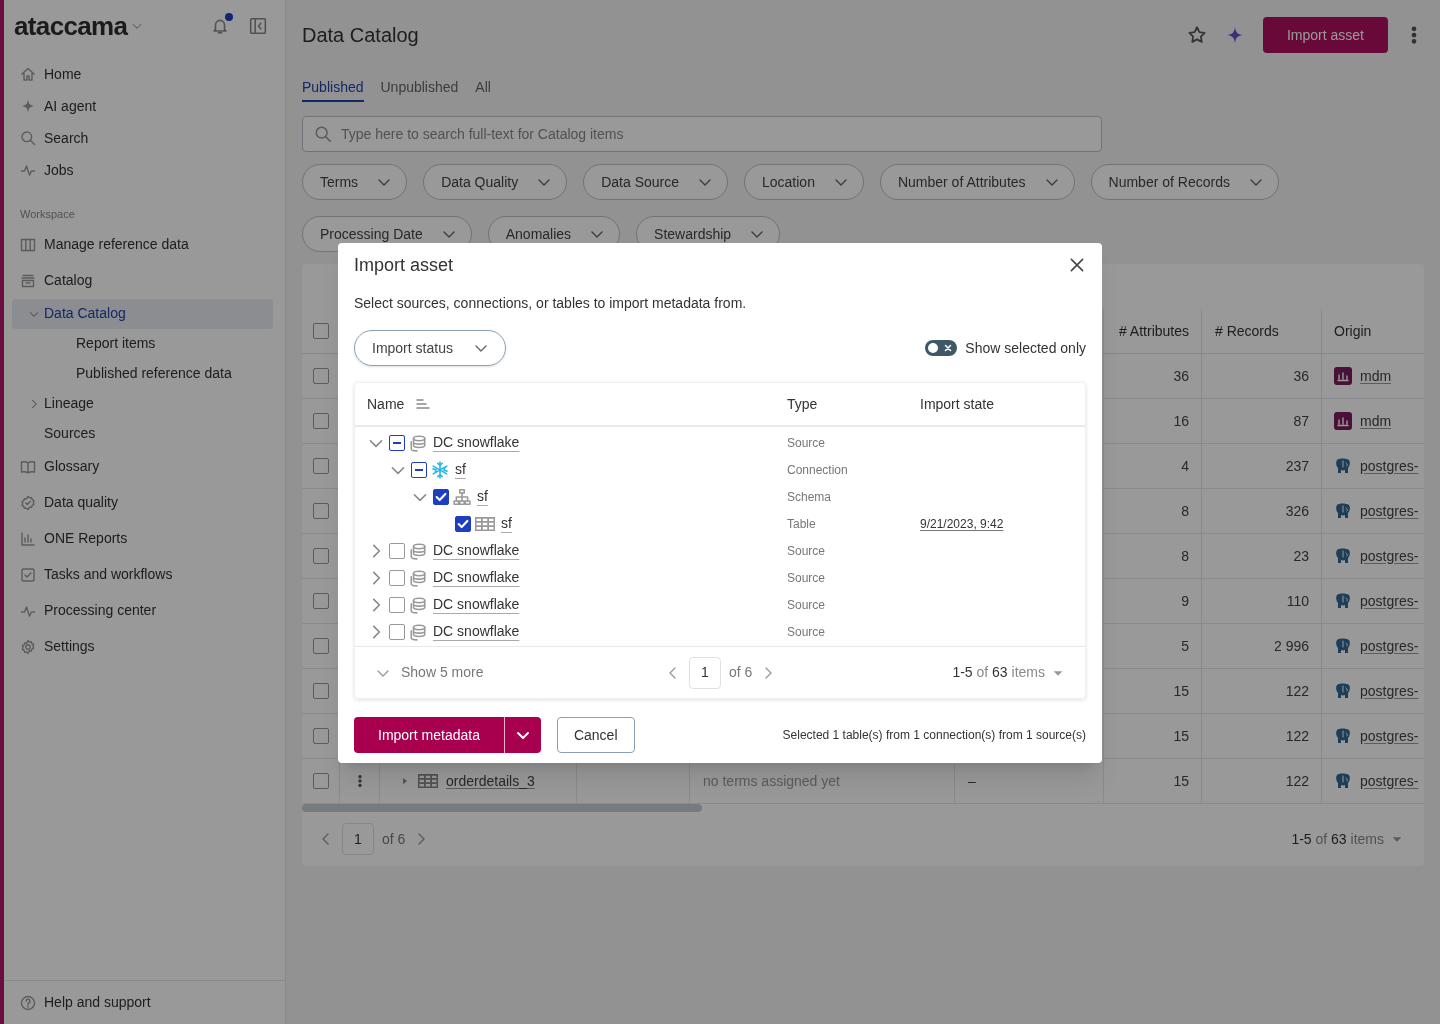 The width and height of the screenshot is (1440, 1024). Describe the element at coordinates (809, 497) in the screenshot. I see `type-cell-text: Schema` at that location.